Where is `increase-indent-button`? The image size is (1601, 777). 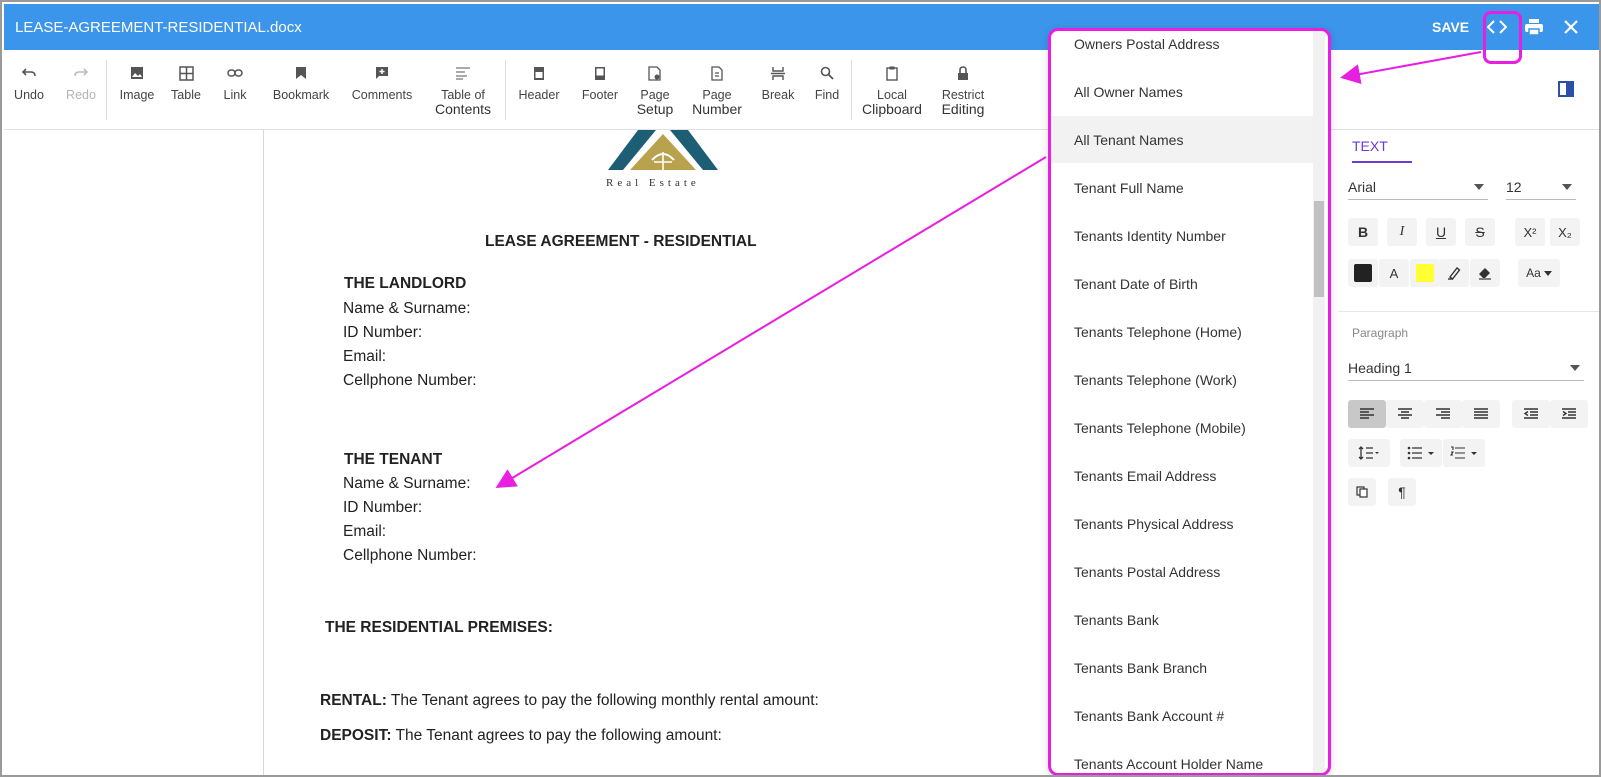
increase-indent-button is located at coordinates (1569, 414).